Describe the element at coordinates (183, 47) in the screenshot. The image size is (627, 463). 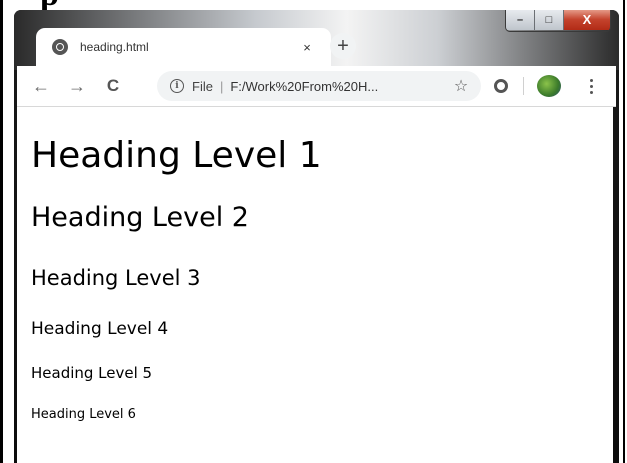
I see `tab-heading-html: heading.html ×` at that location.